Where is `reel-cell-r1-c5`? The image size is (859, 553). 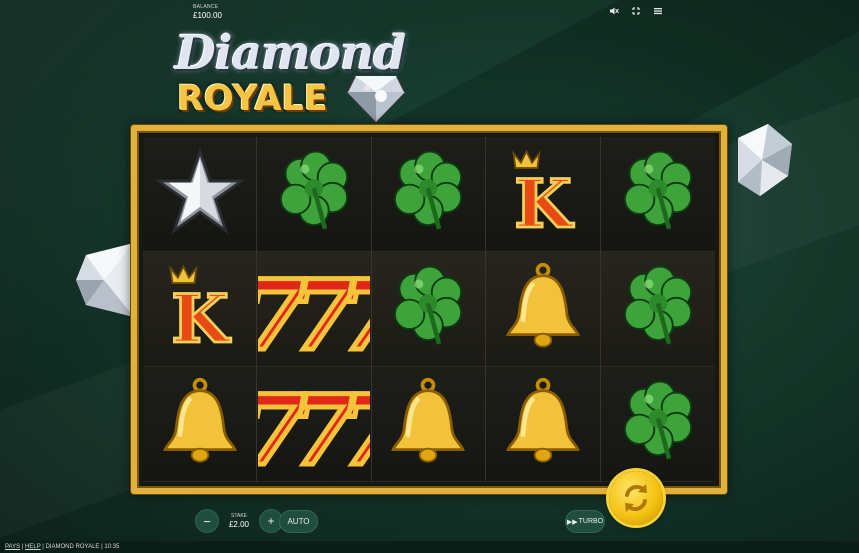 reel-cell-r1-c5 is located at coordinates (657, 194).